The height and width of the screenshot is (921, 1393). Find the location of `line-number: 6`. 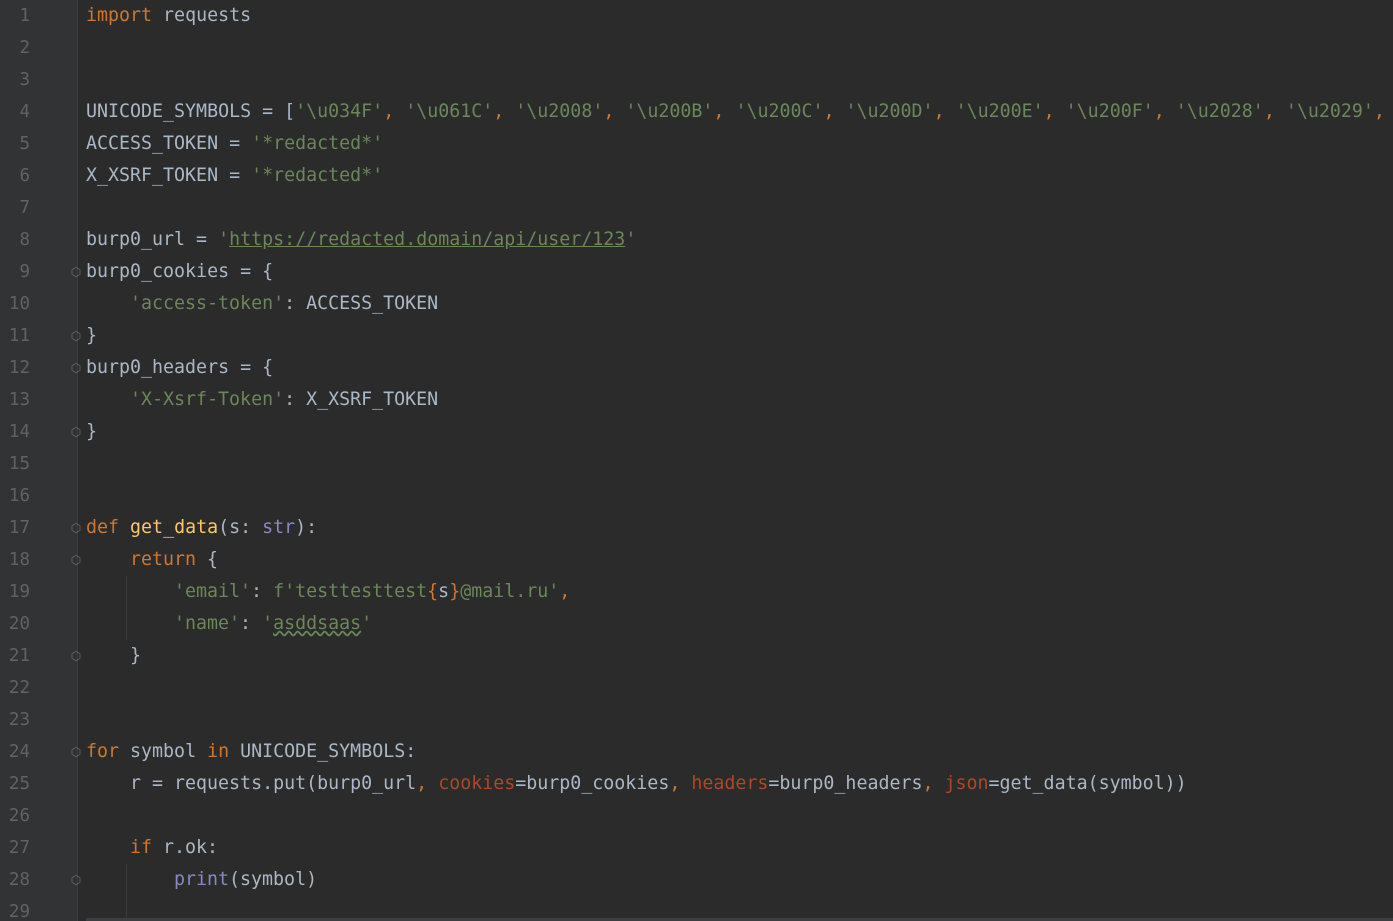

line-number: 6 is located at coordinates (24, 176).